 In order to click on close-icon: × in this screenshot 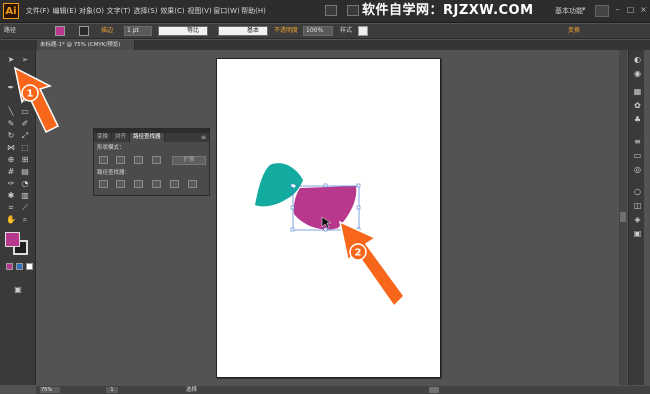, I will do `click(643, 9)`.